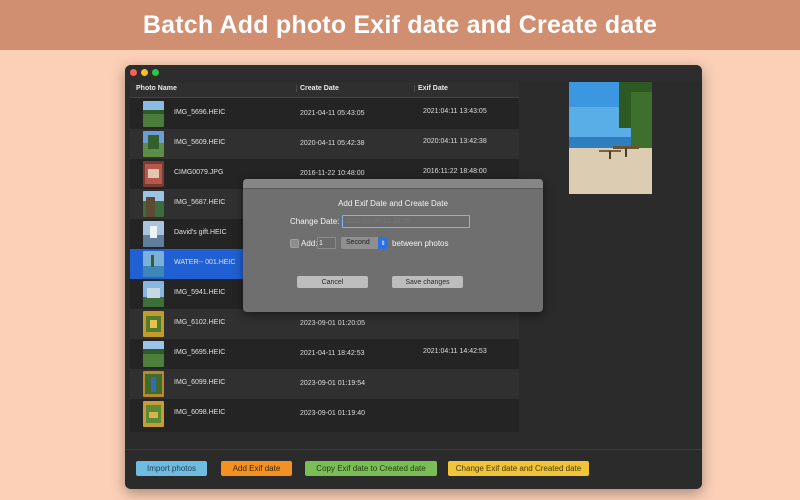 This screenshot has width=800, height=500. I want to click on table-row: IMG_6102.HEIC 2023-09-01 01:20:05, so click(324, 324).